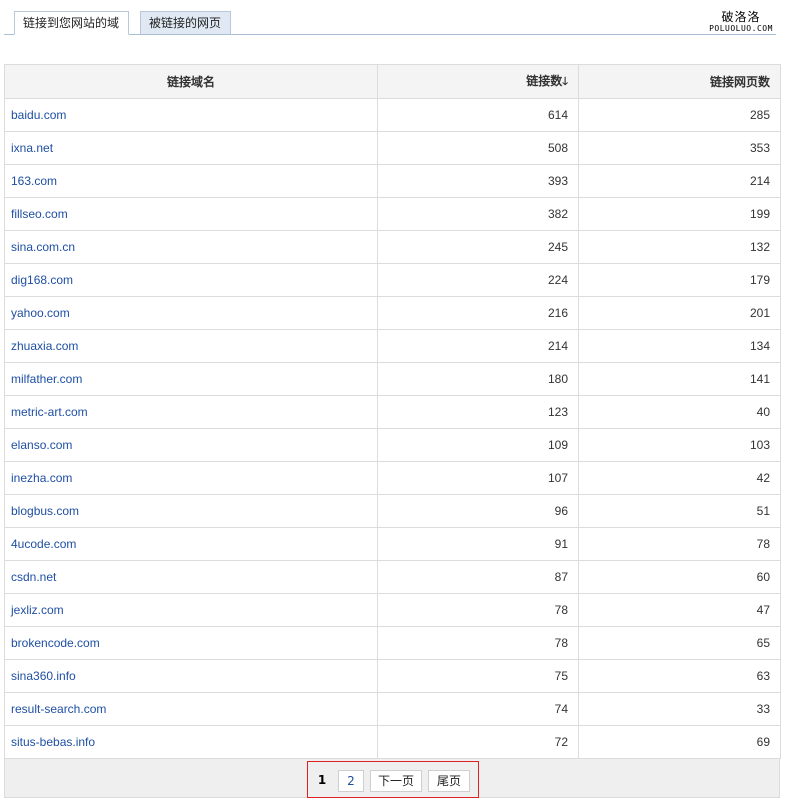  I want to click on linked-page-count: 42, so click(679, 478).